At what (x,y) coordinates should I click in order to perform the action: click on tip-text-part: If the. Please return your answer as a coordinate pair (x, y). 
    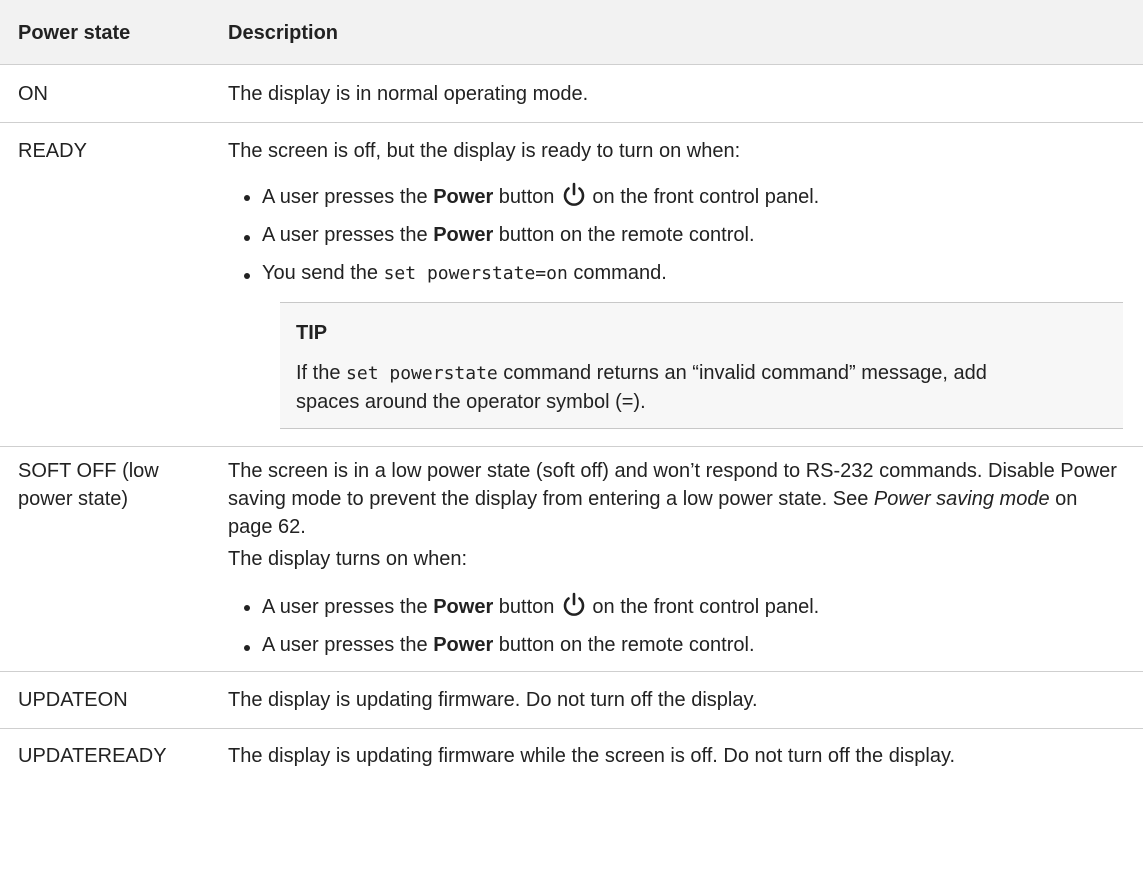
    Looking at the image, I should click on (321, 373).